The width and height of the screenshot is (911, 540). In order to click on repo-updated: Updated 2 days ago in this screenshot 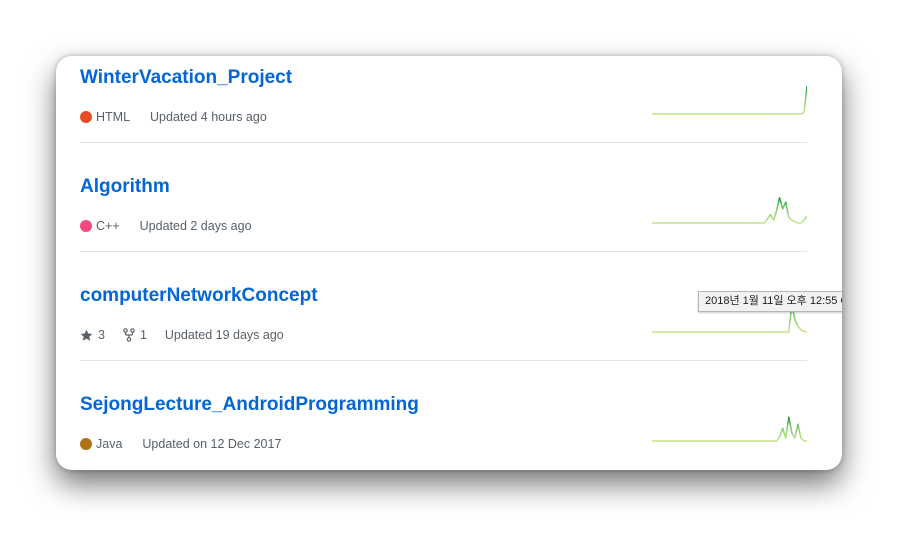, I will do `click(195, 226)`.